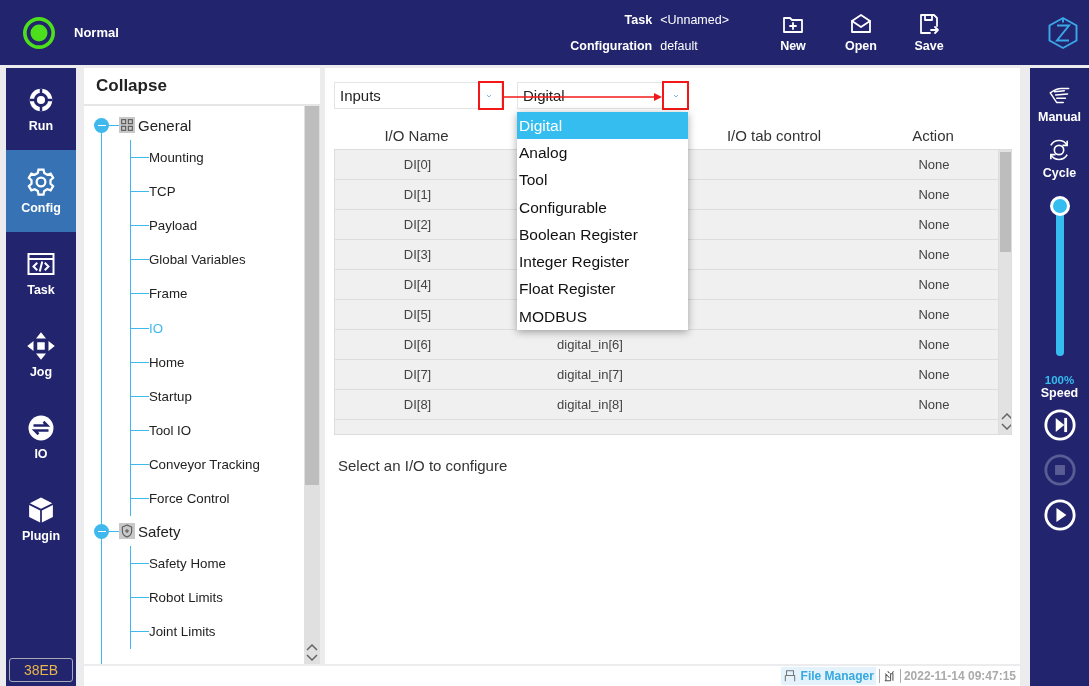 Image resolution: width=1089 pixels, height=686 pixels. Describe the element at coordinates (590, 404) in the screenshot. I see `table-cell-text: digital_in[8]` at that location.